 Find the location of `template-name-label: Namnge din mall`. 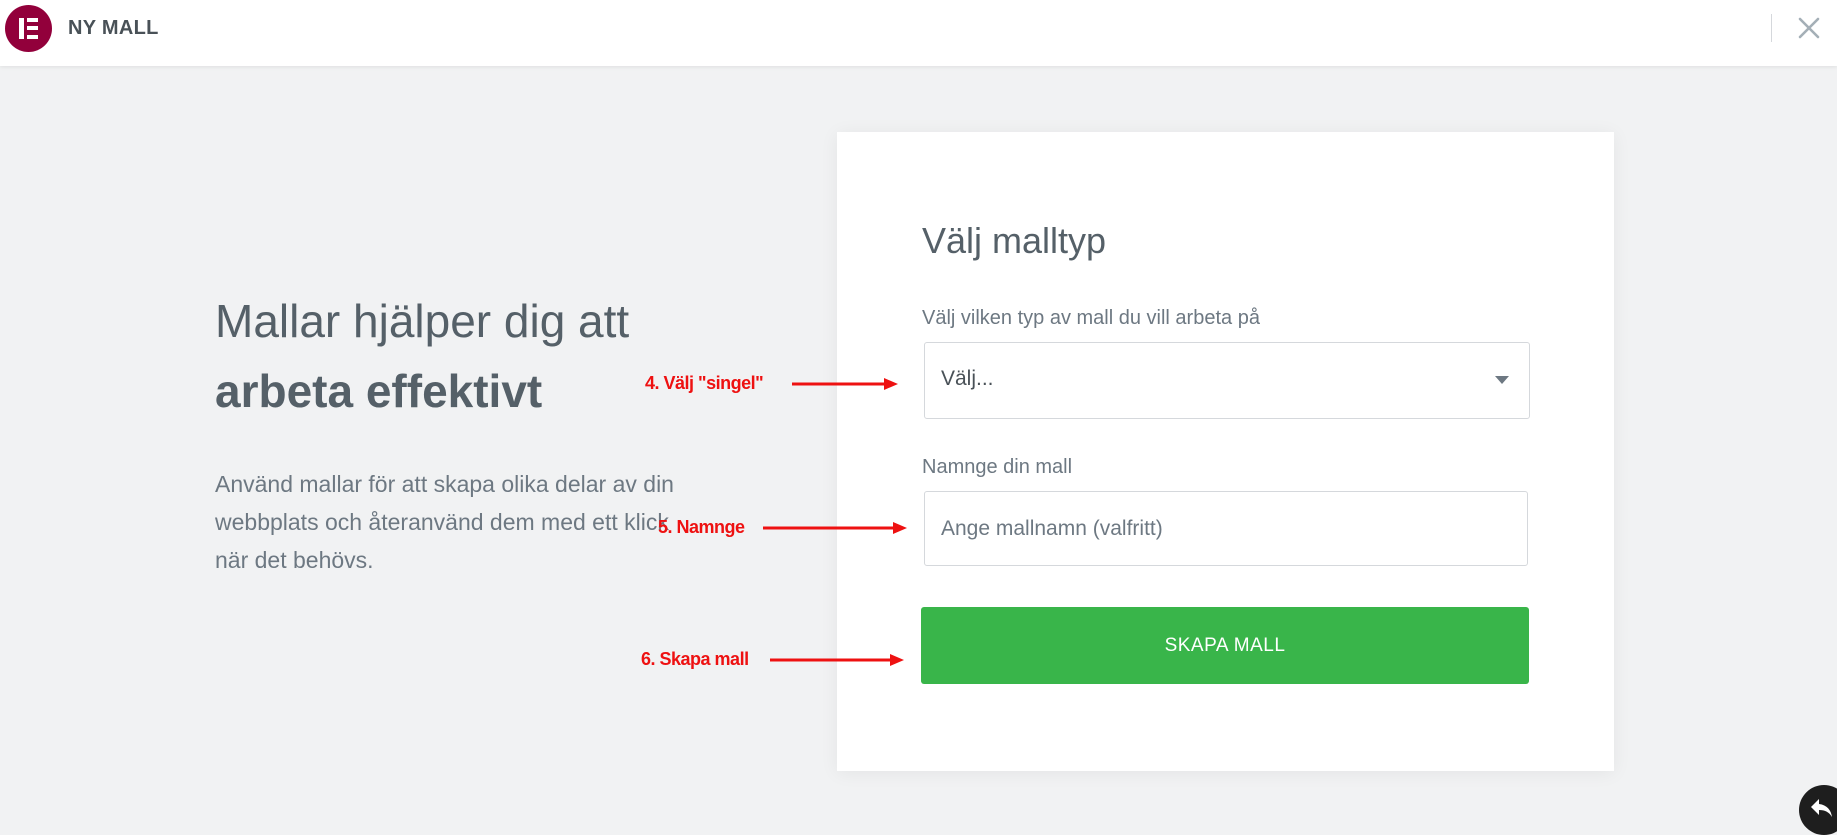

template-name-label: Namnge din mall is located at coordinates (997, 467).